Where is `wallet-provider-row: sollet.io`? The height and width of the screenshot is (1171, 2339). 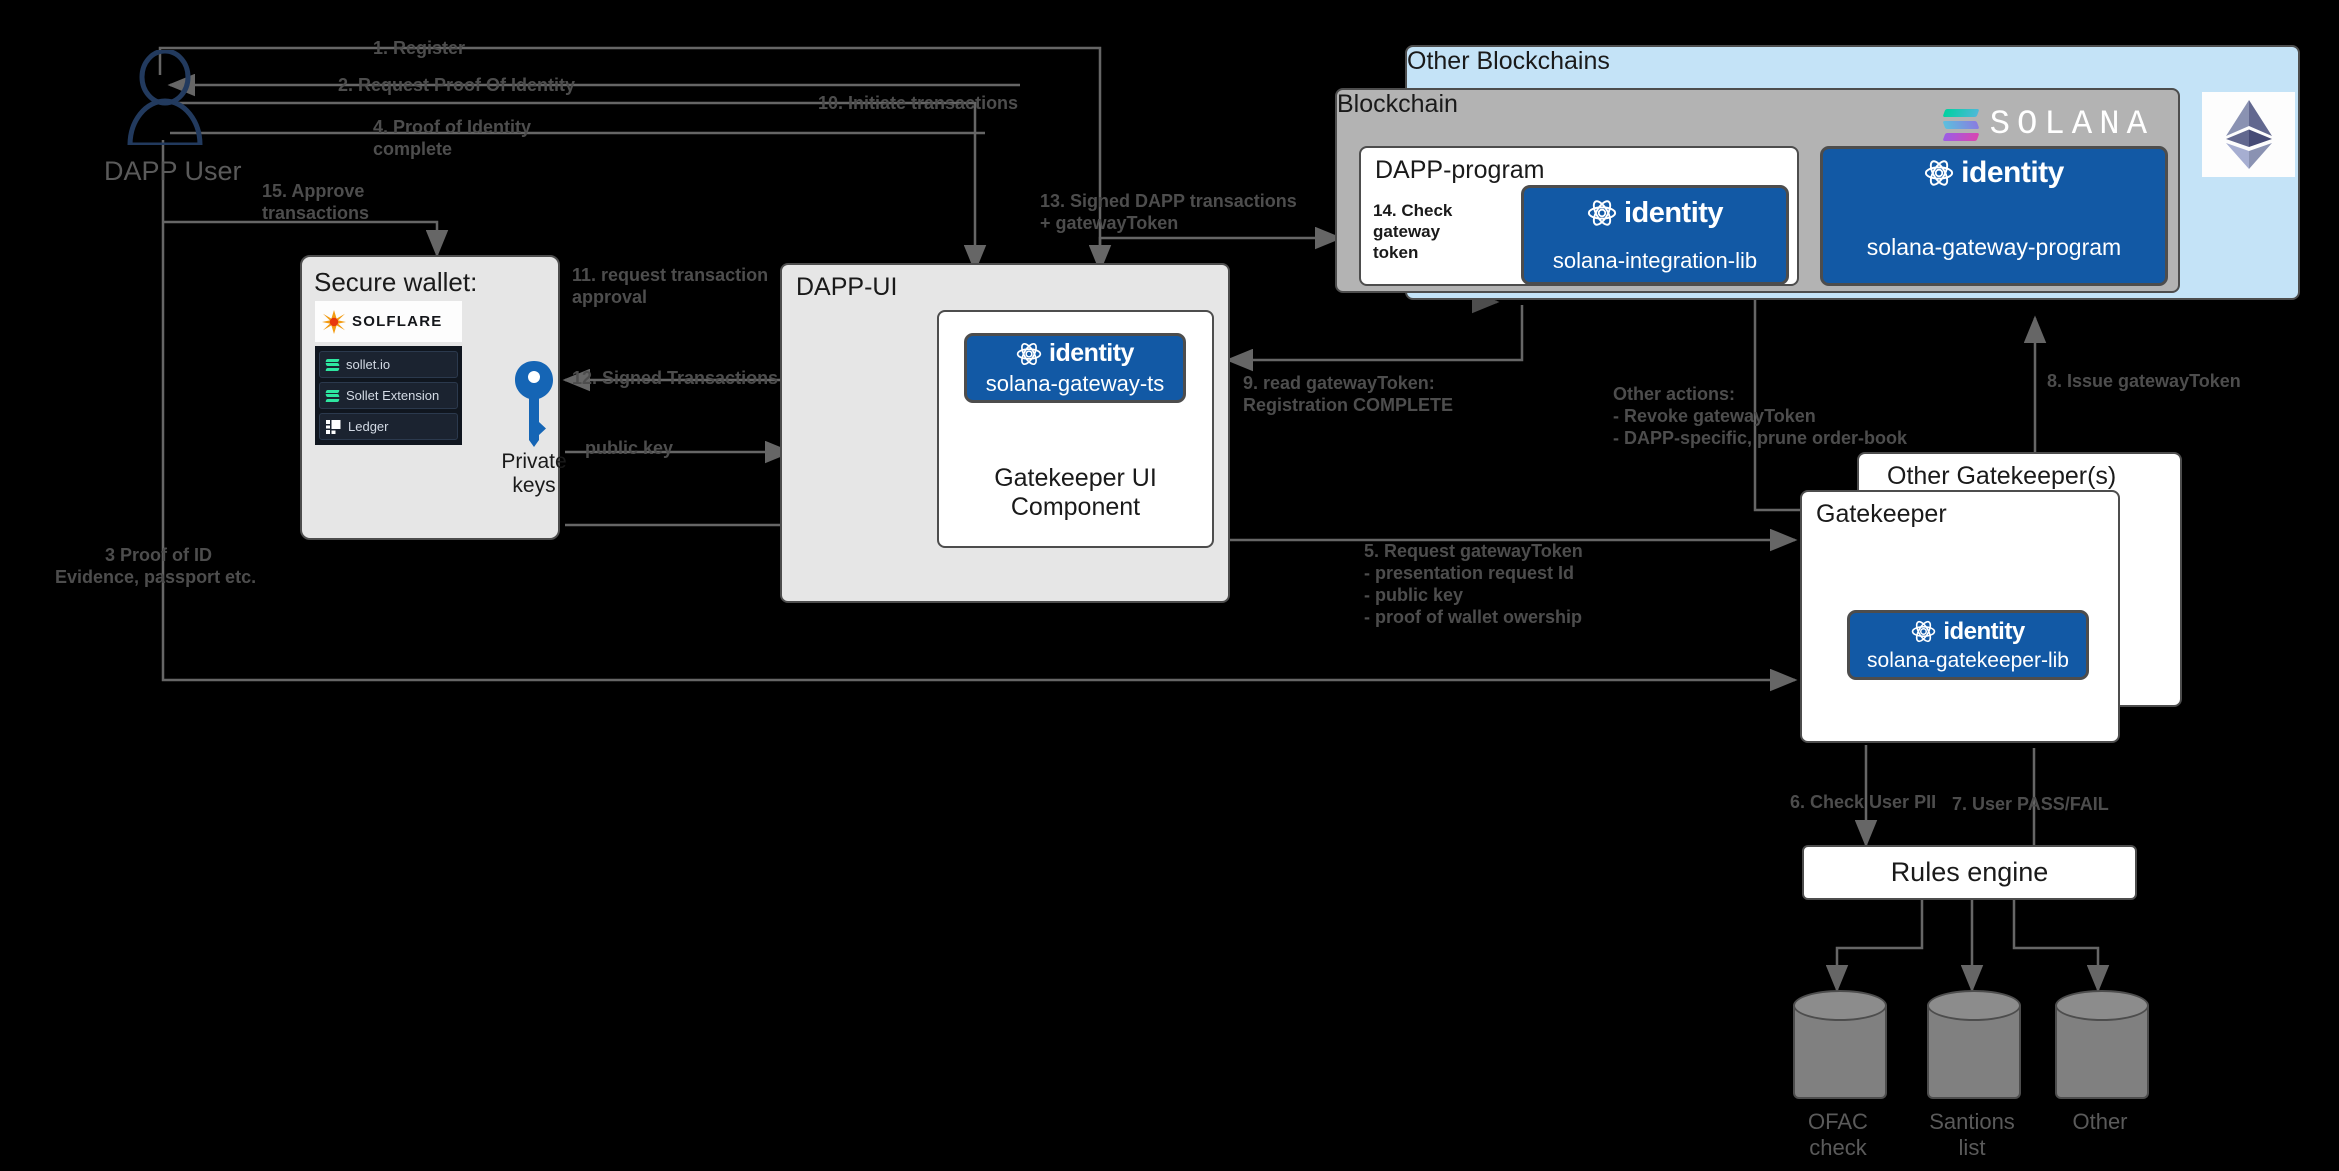
wallet-provider-row: sollet.io is located at coordinates (388, 364).